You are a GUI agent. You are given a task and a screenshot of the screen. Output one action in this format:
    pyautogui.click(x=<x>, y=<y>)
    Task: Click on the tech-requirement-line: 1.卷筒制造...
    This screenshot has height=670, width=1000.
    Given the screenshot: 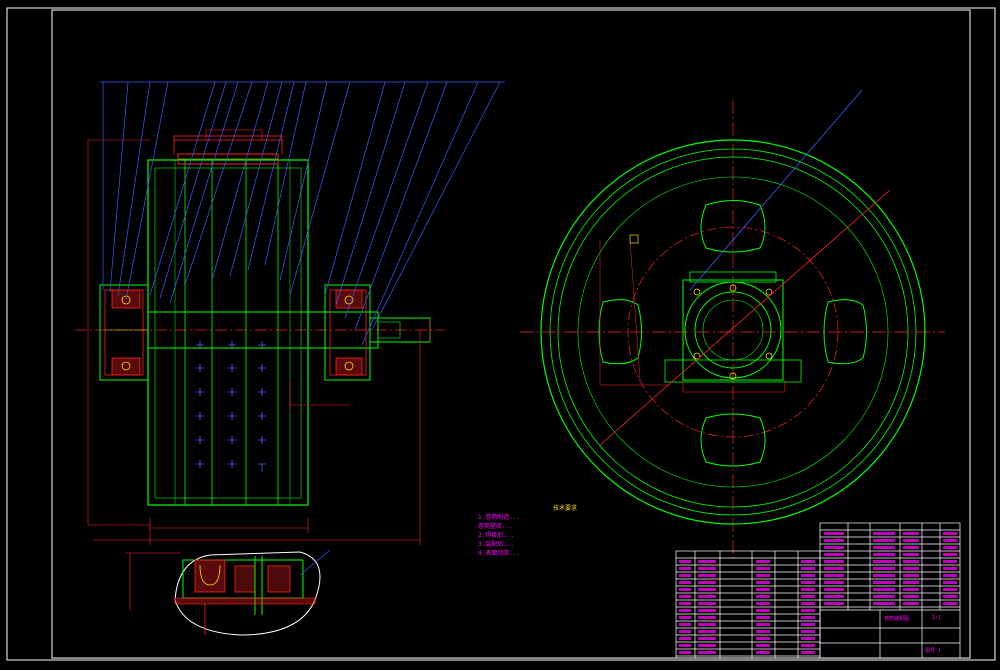 What is the action you would take?
    pyautogui.click(x=499, y=517)
    